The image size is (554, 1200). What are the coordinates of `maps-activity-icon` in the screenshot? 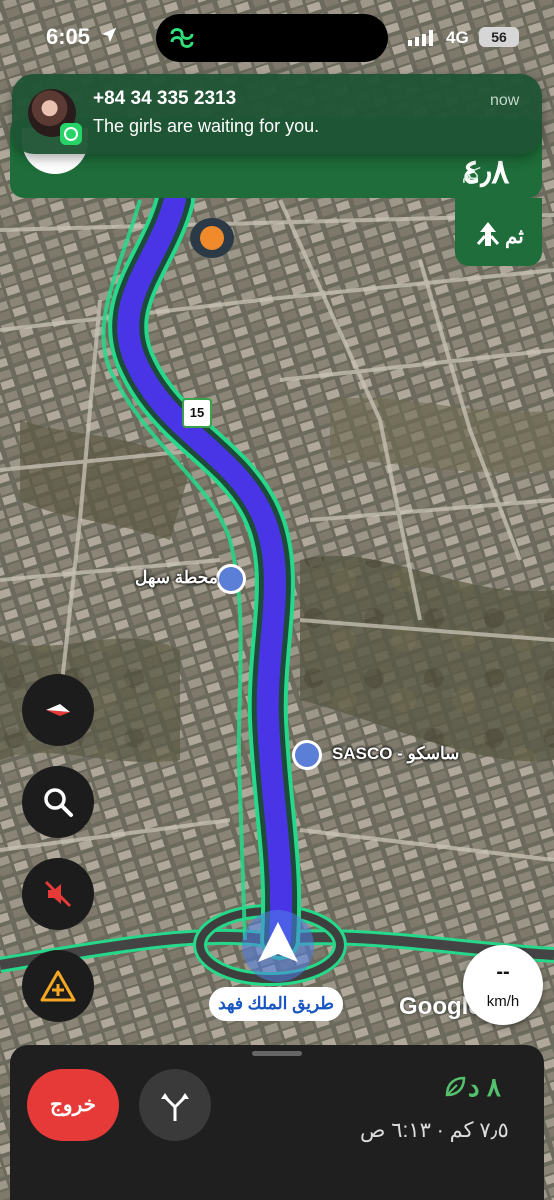 It's located at (182, 38).